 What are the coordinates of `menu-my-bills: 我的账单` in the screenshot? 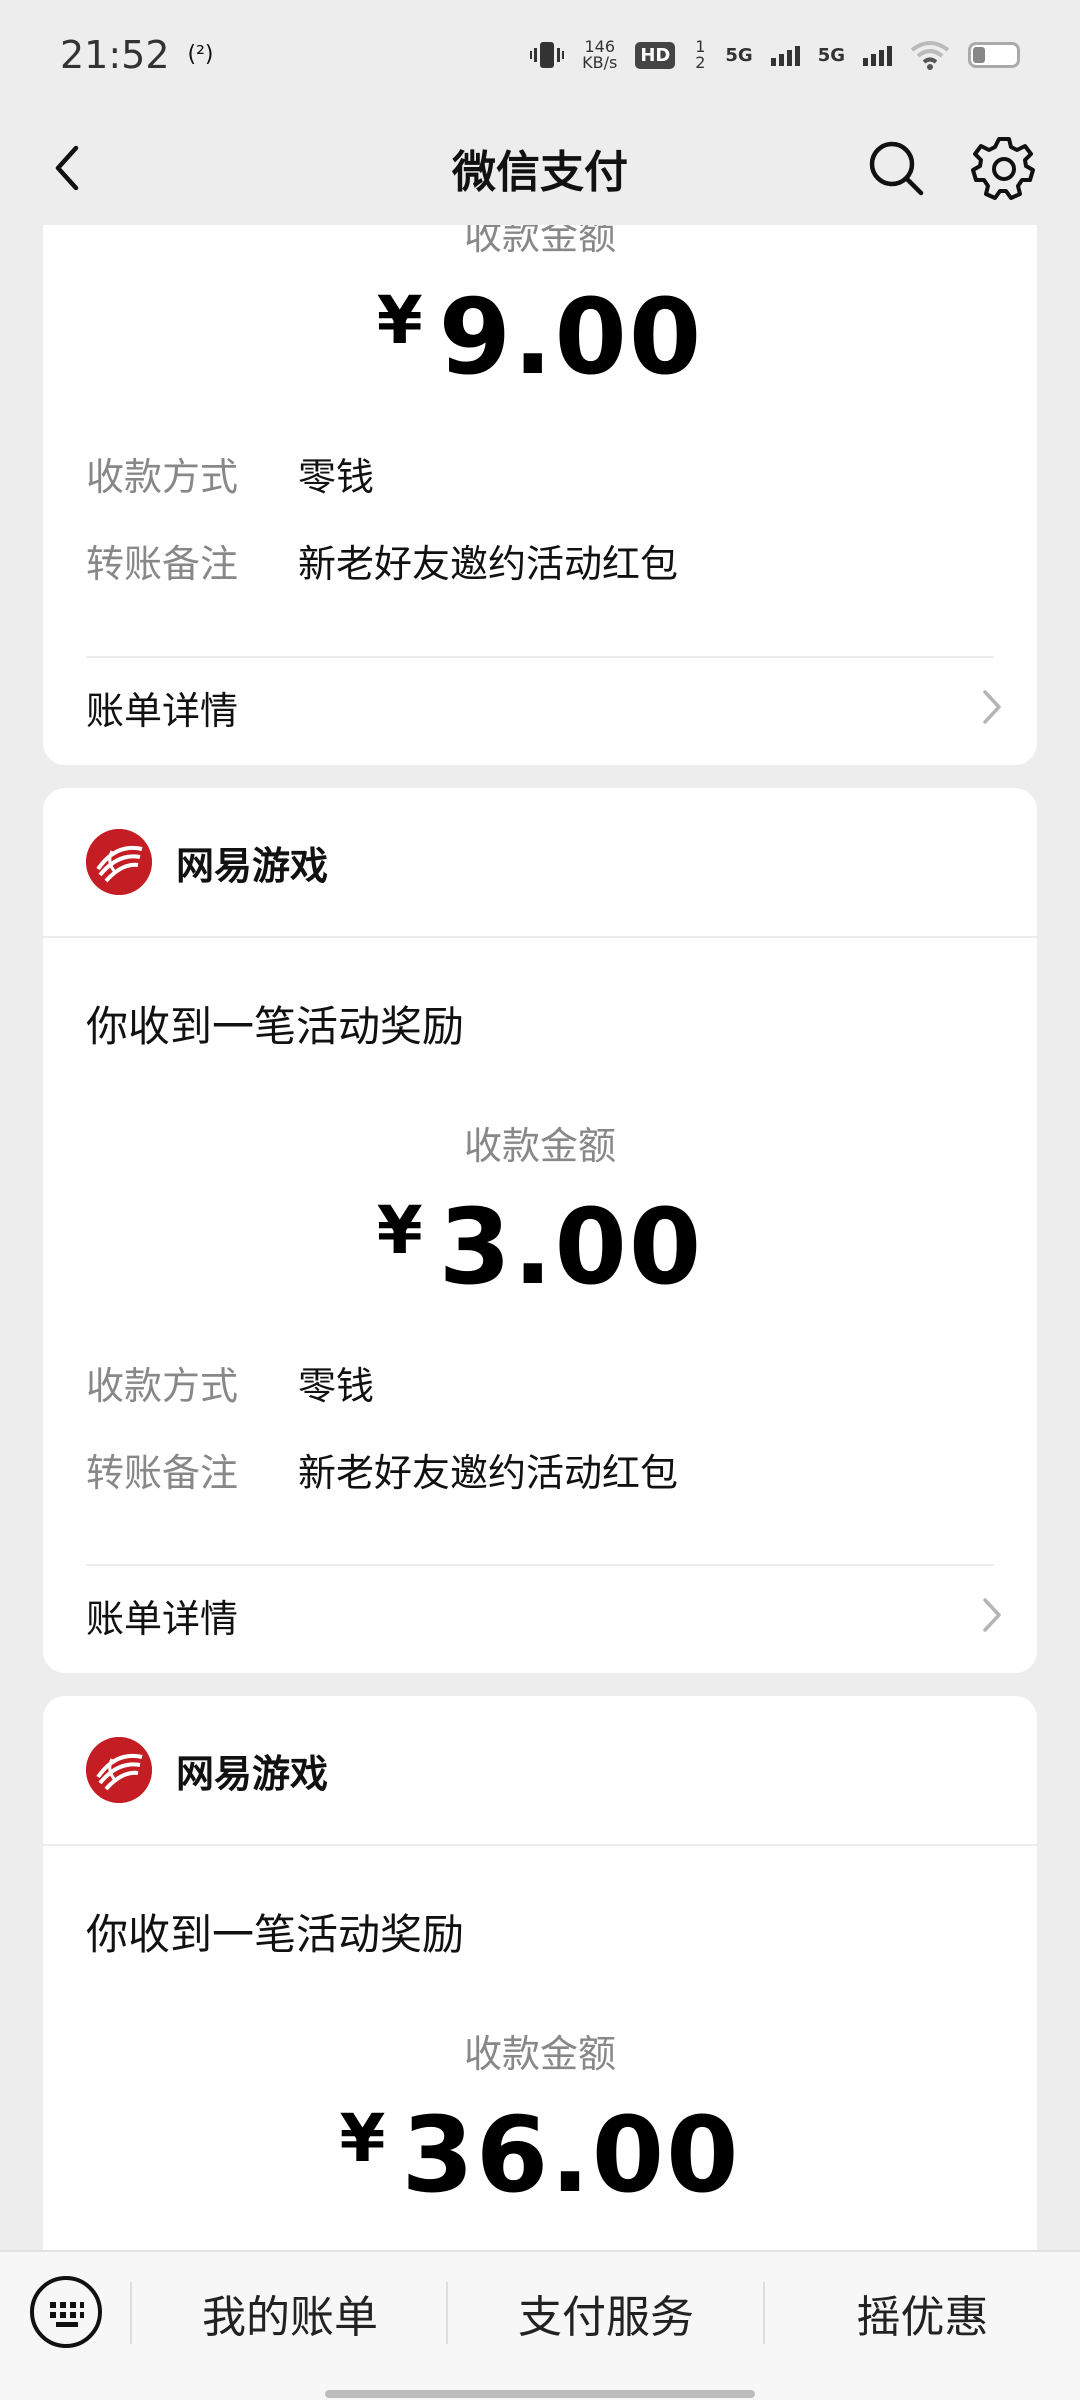 It's located at (290, 2313).